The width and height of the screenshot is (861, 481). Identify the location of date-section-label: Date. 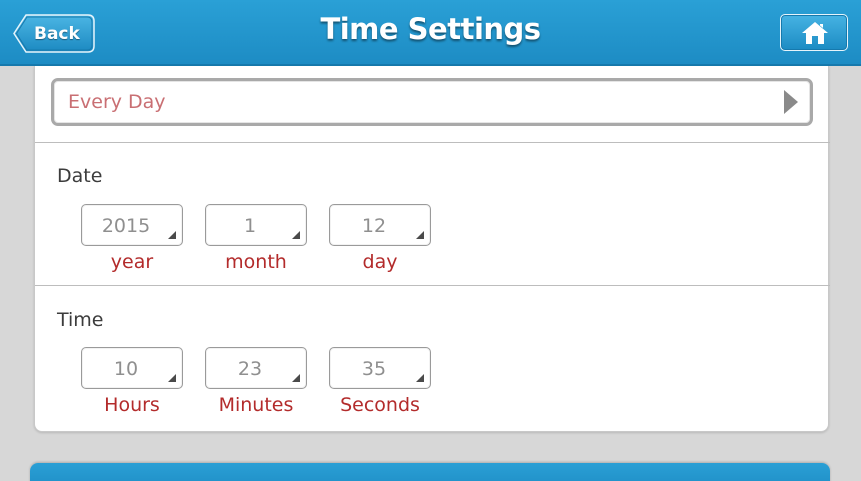
(80, 176).